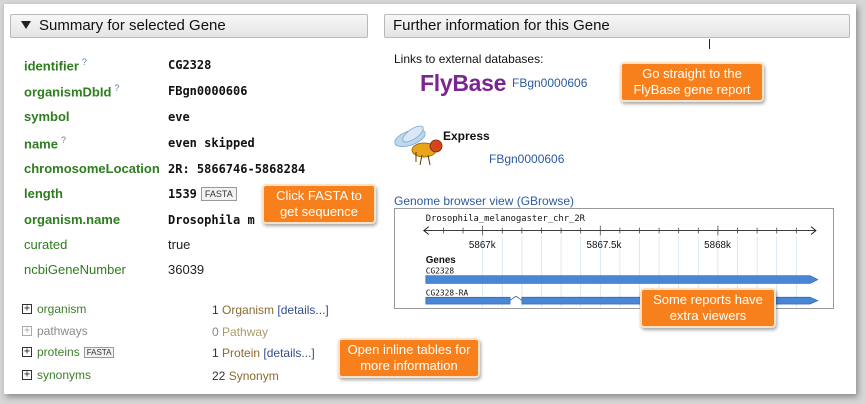 This screenshot has width=866, height=404. What do you see at coordinates (132, 25) in the screenshot?
I see `summary-panel-title: Summary for selected Gene` at bounding box center [132, 25].